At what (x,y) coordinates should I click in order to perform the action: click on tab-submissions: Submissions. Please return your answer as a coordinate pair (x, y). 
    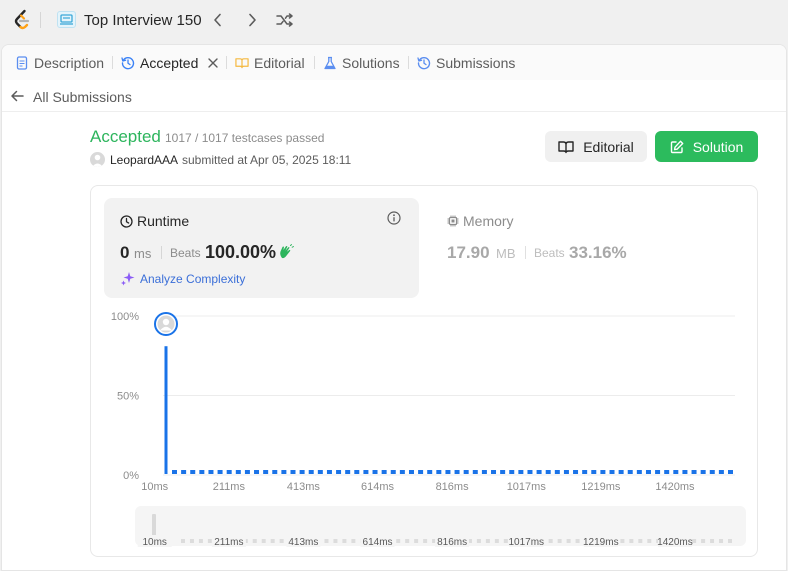
    Looking at the image, I should click on (466, 62).